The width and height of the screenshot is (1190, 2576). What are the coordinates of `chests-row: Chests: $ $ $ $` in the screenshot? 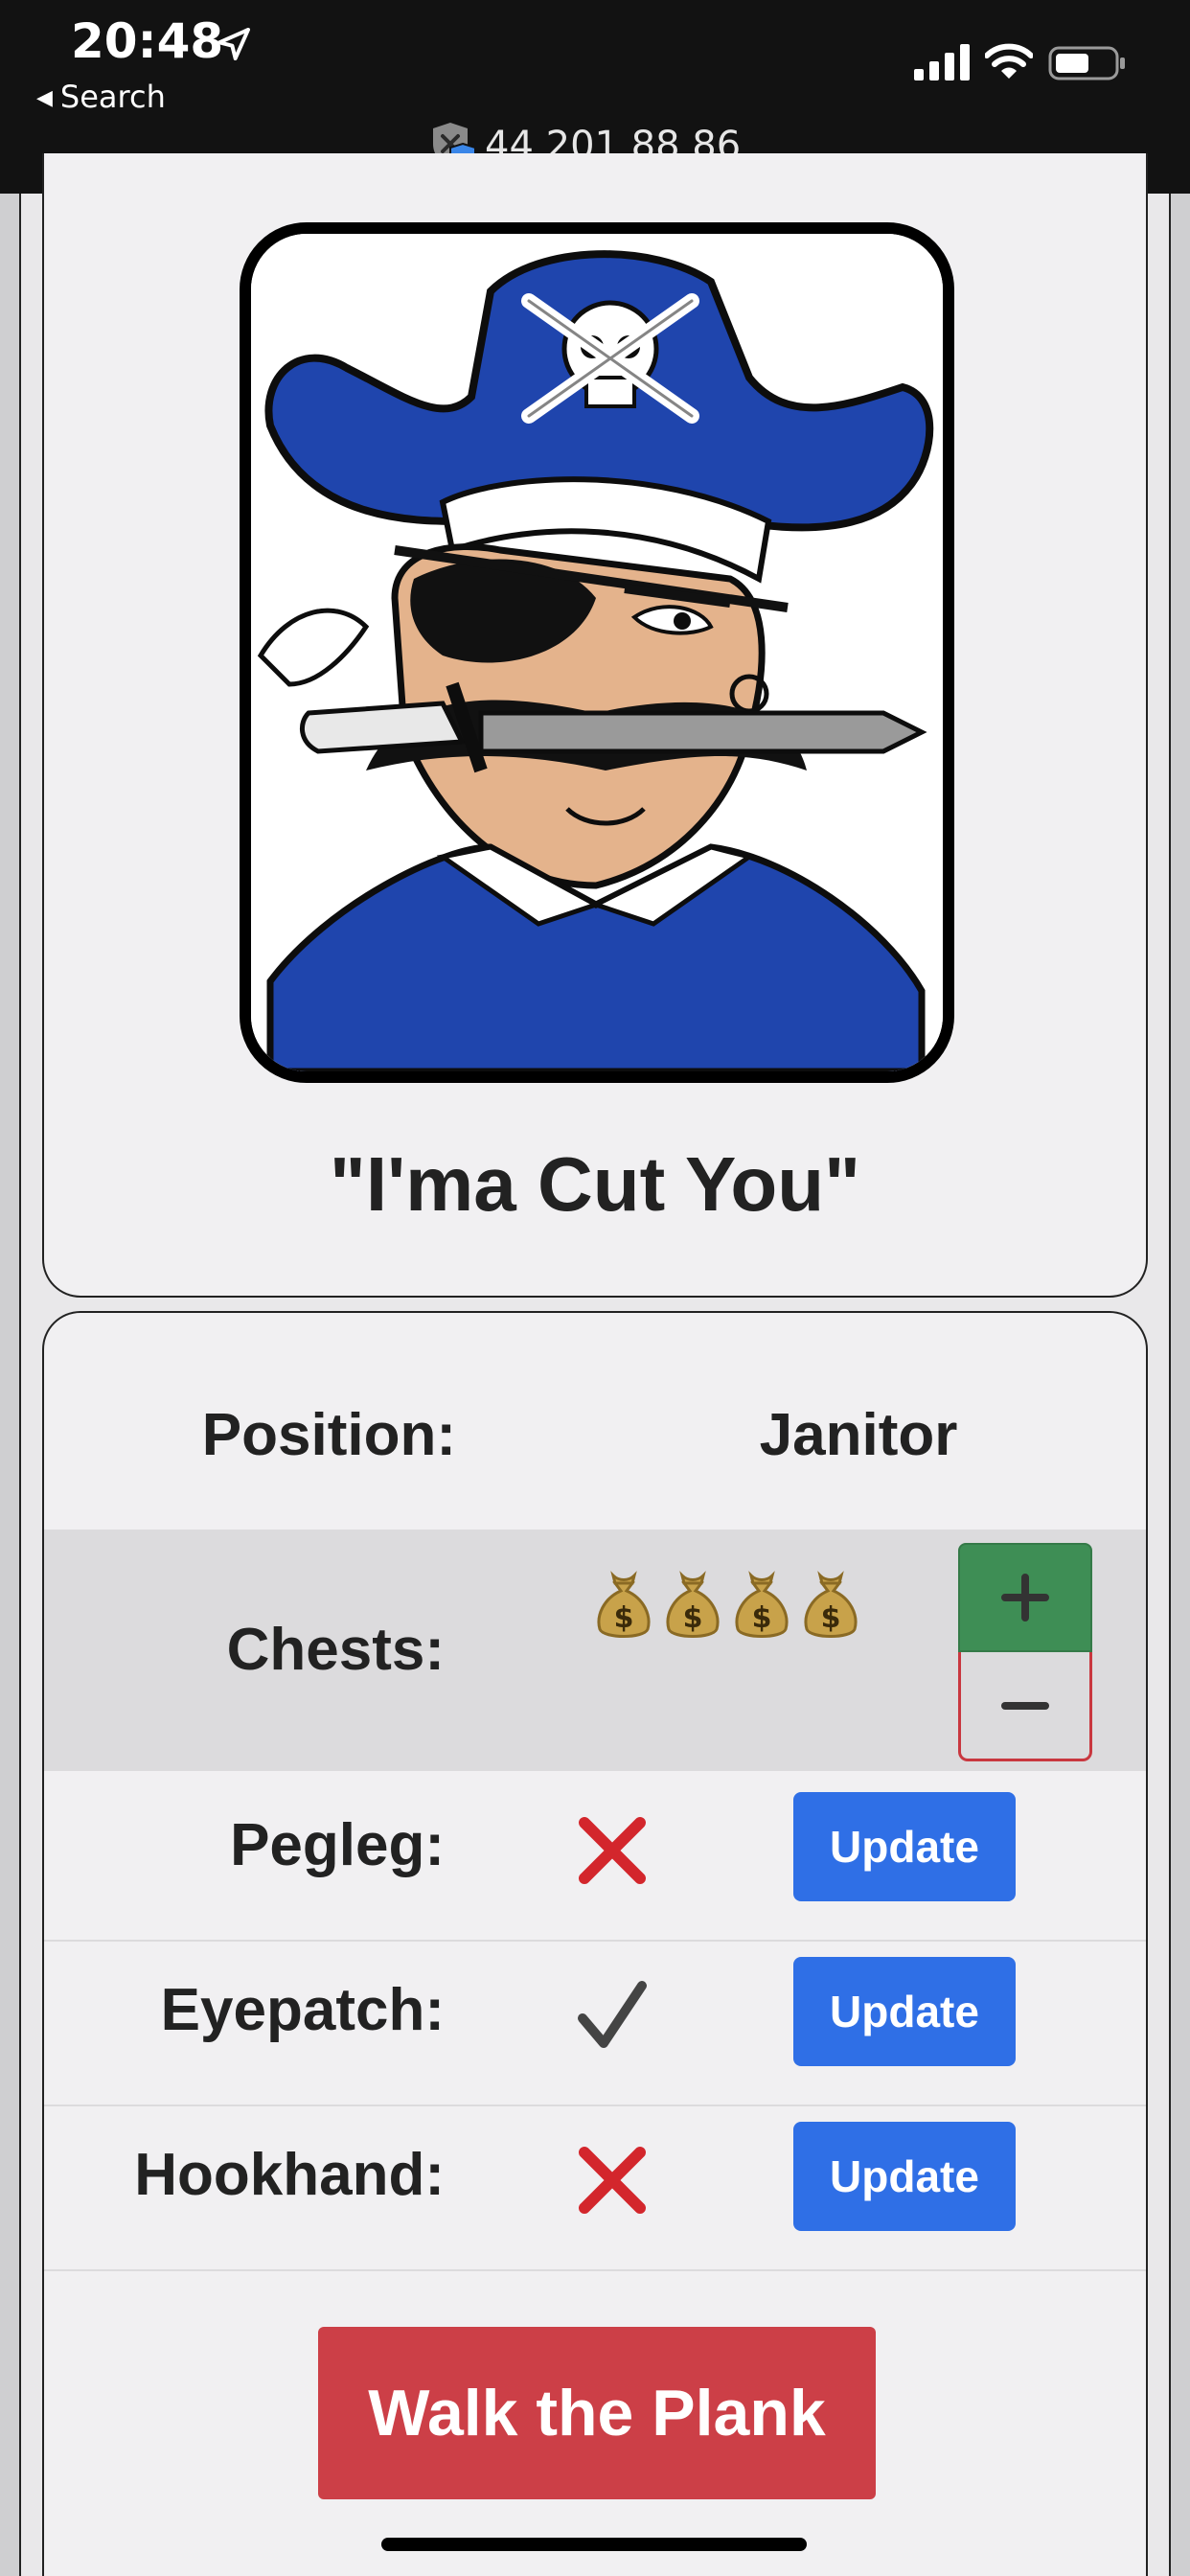 It's located at (595, 1650).